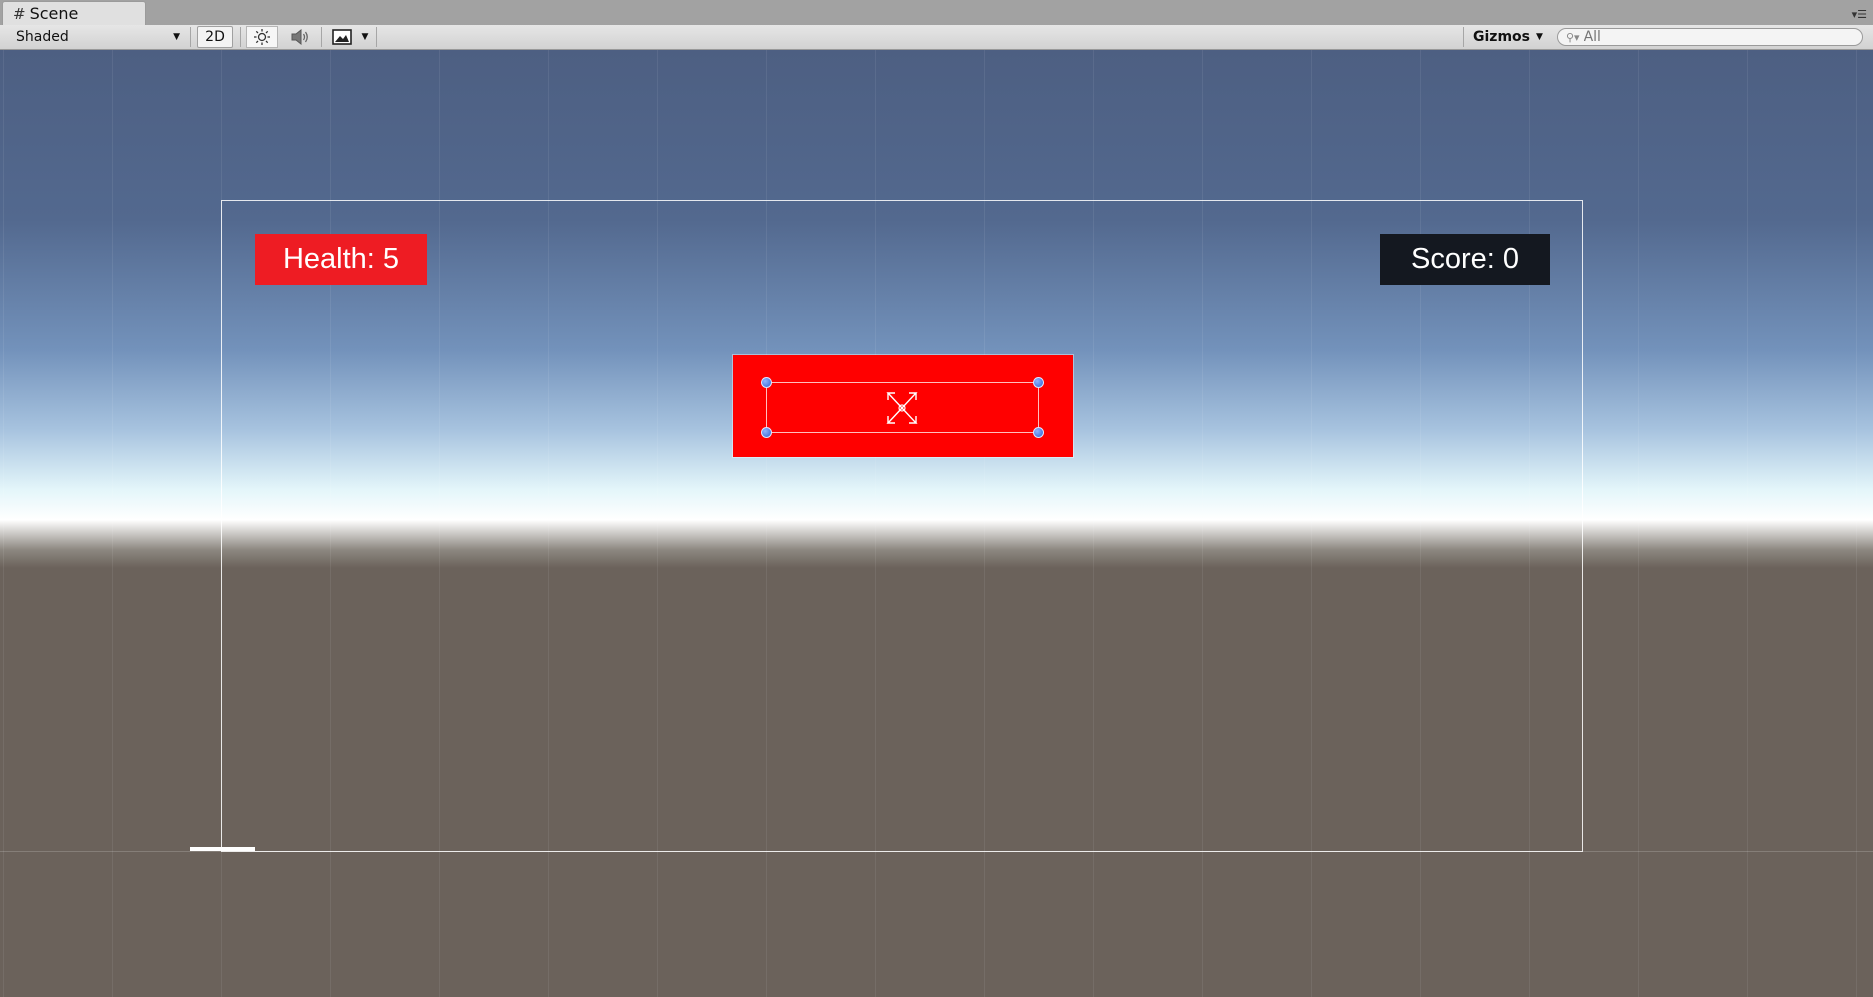  I want to click on resize-handle-top-right, so click(1038, 382).